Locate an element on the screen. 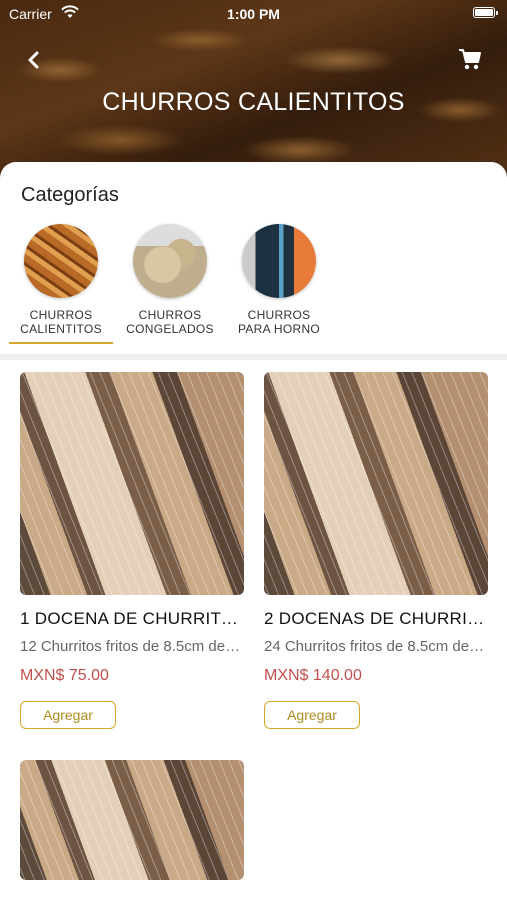 The height and width of the screenshot is (900, 507). product-card is located at coordinates (132, 820).